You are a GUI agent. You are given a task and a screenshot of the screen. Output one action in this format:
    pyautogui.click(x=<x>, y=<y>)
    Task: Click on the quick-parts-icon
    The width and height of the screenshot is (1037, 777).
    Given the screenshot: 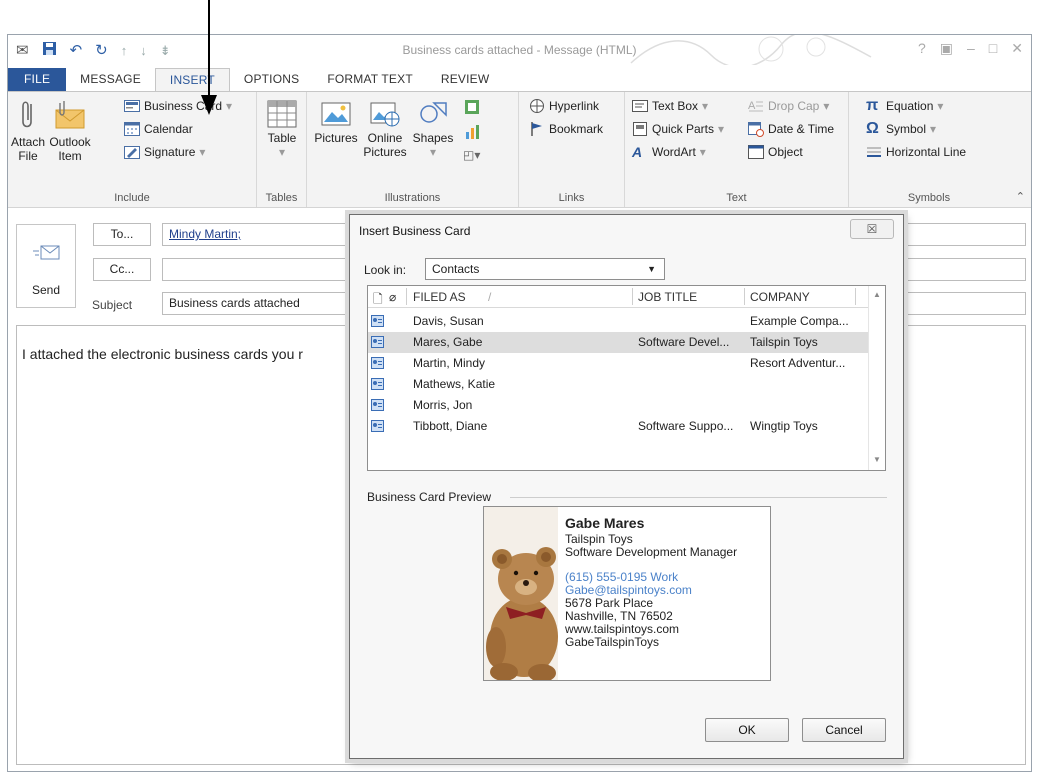 What is the action you would take?
    pyautogui.click(x=640, y=129)
    